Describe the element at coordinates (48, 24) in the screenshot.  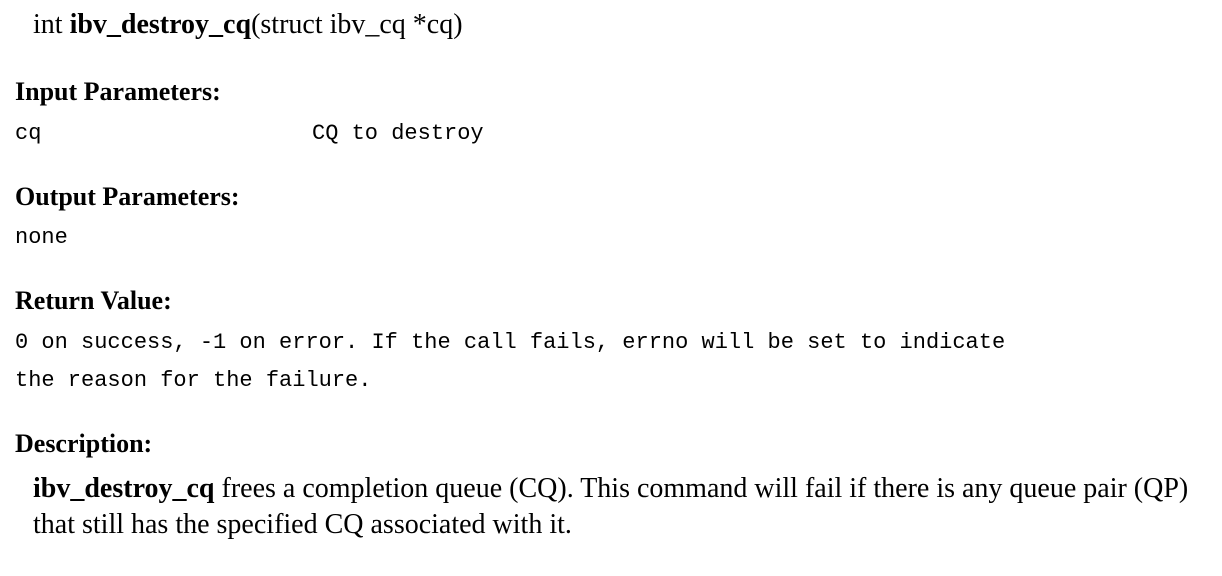
I see `return-type: int` at that location.